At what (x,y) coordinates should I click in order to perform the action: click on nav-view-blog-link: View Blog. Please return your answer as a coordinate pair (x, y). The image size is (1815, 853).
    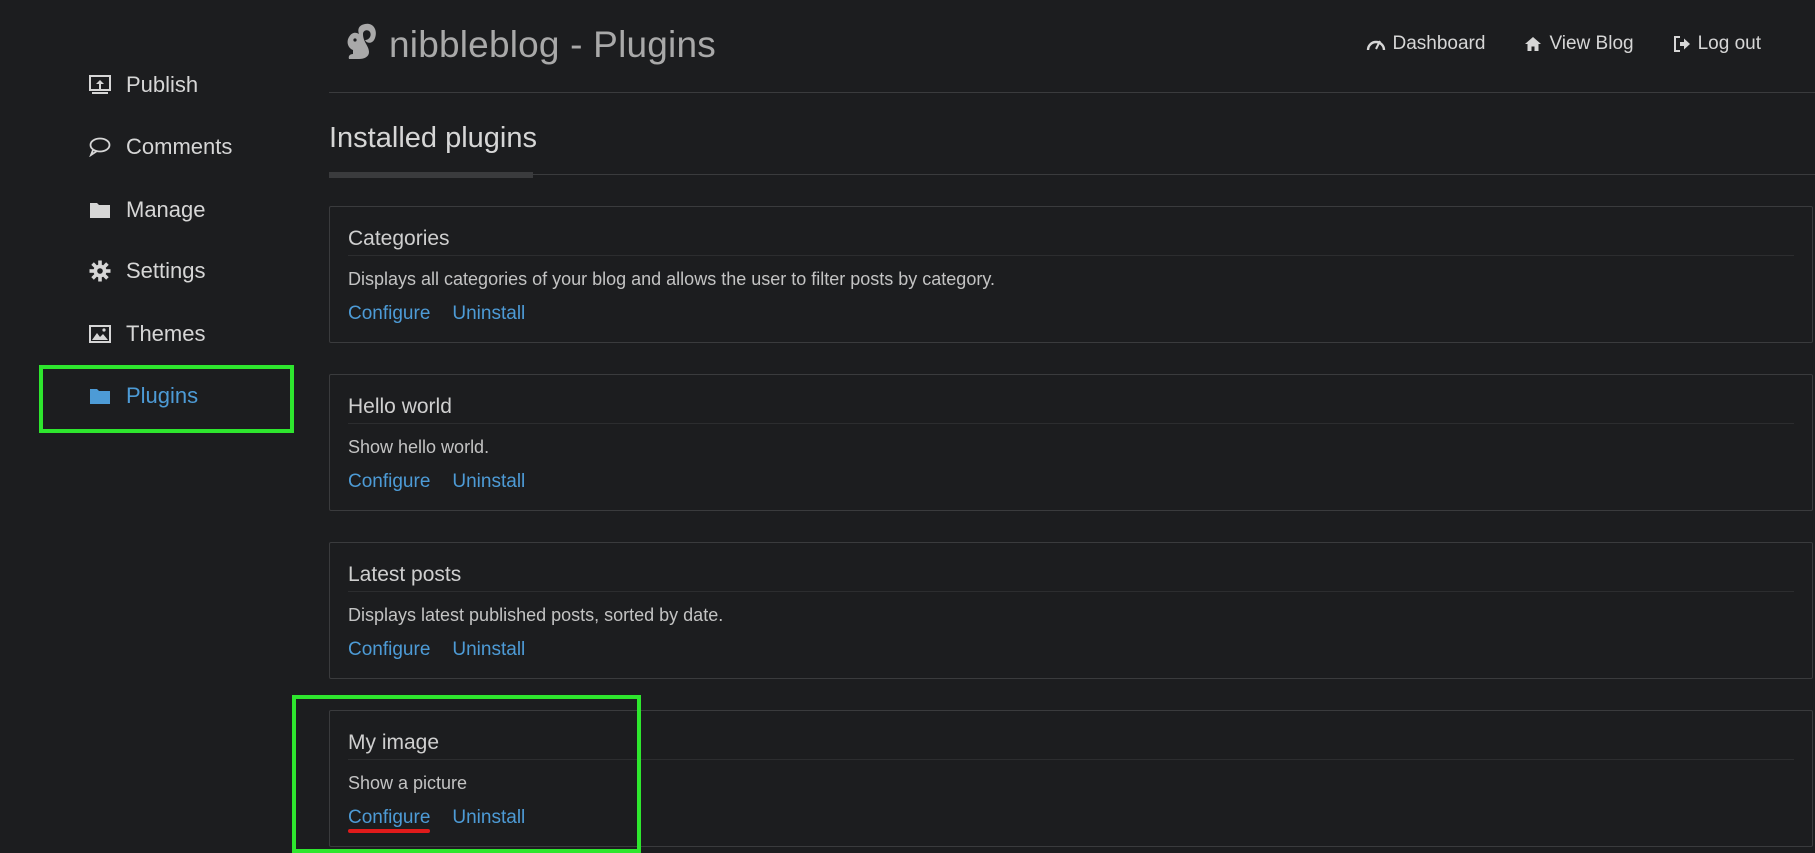
    Looking at the image, I should click on (1578, 44).